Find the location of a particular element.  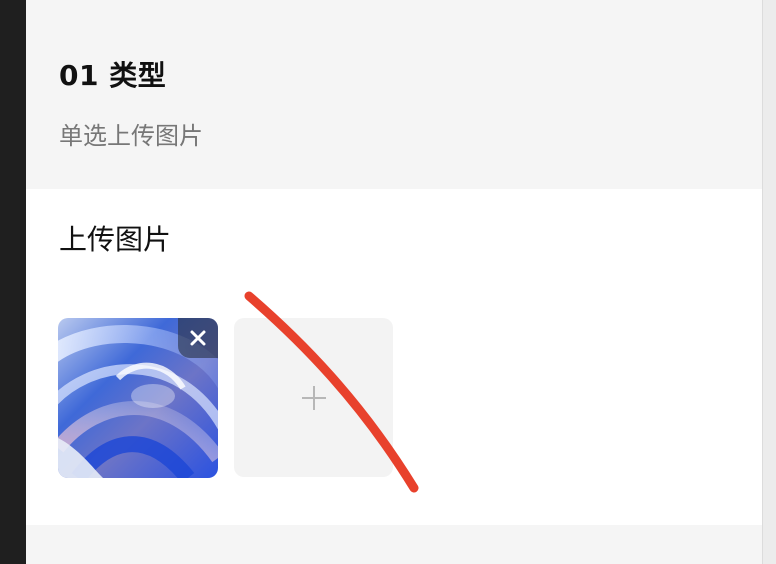

add-image-button is located at coordinates (313, 397).